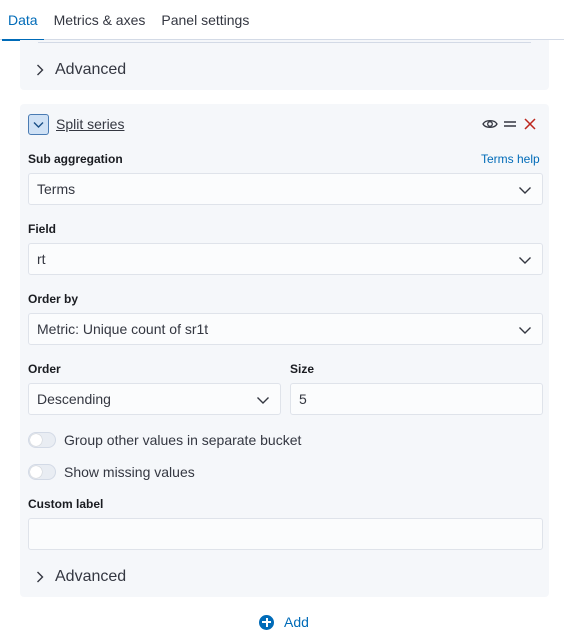 This screenshot has height=638, width=564. What do you see at coordinates (129, 472) in the screenshot?
I see `show-missing-label: Show missing values` at bounding box center [129, 472].